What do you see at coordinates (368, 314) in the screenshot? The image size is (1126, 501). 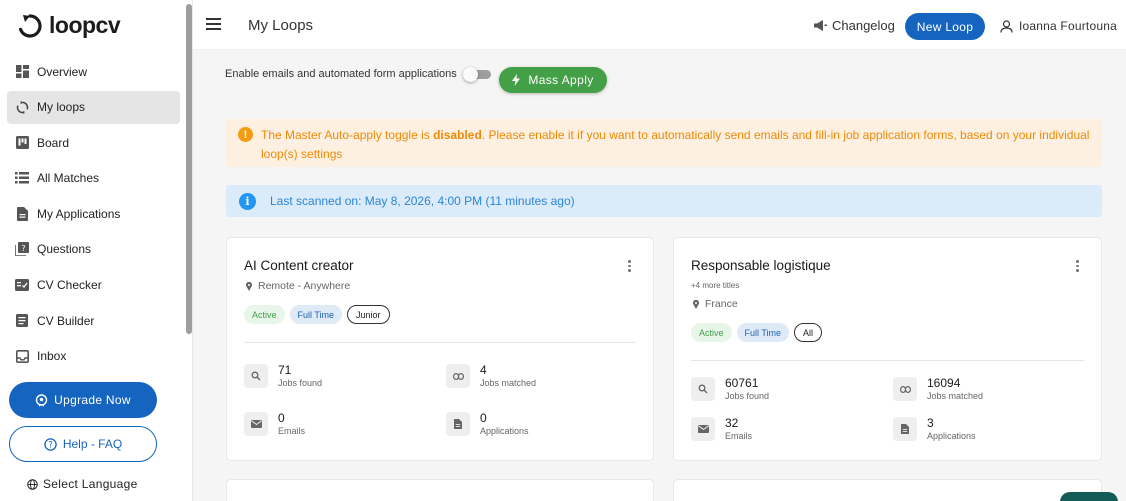 I see `seniority-badge: Junior` at bounding box center [368, 314].